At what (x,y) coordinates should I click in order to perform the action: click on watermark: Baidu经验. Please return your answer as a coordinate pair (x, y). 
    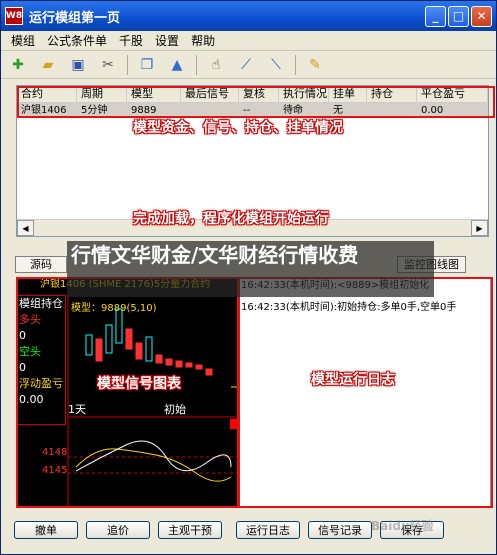
    Looking at the image, I should click on (402, 526).